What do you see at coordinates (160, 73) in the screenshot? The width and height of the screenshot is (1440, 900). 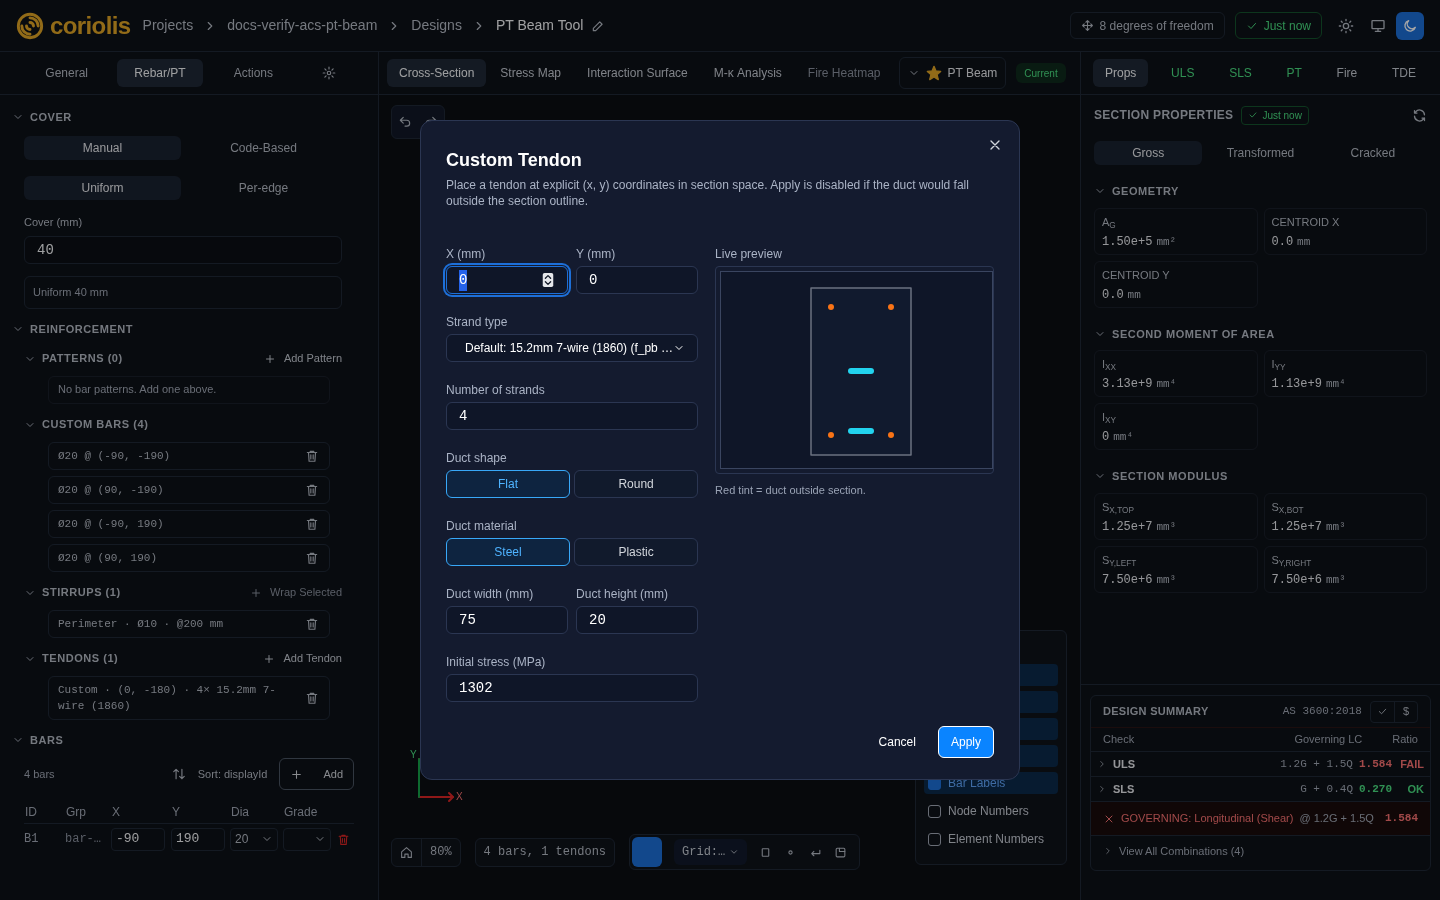 I see `tab: Rebar/PT` at bounding box center [160, 73].